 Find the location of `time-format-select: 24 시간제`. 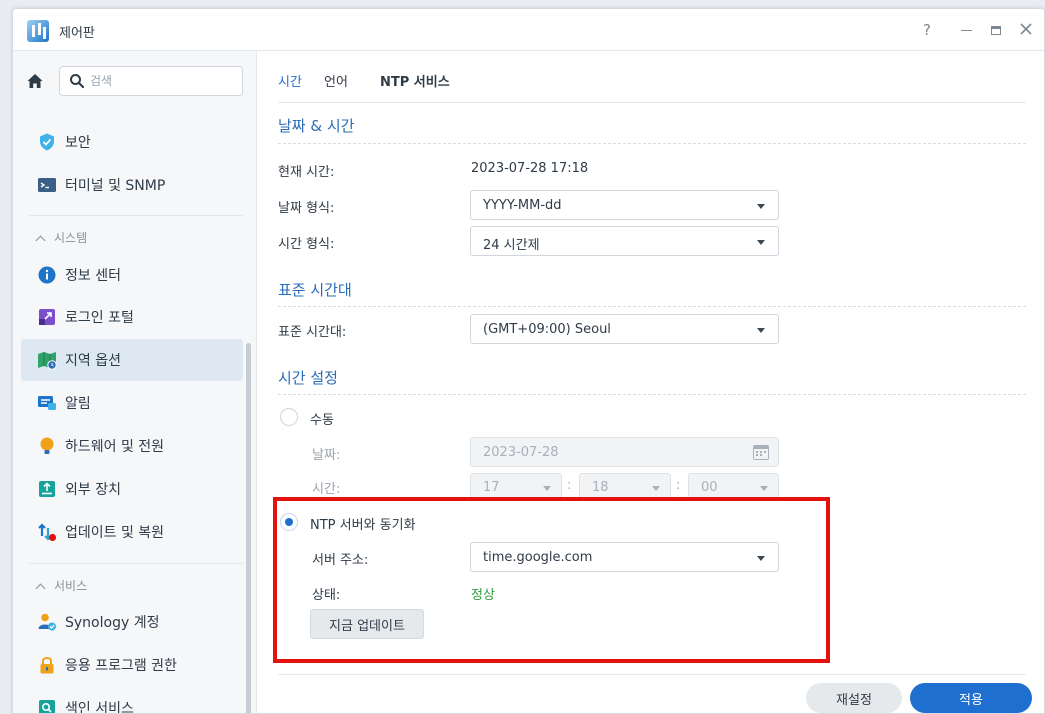

time-format-select: 24 시간제 is located at coordinates (624, 241).